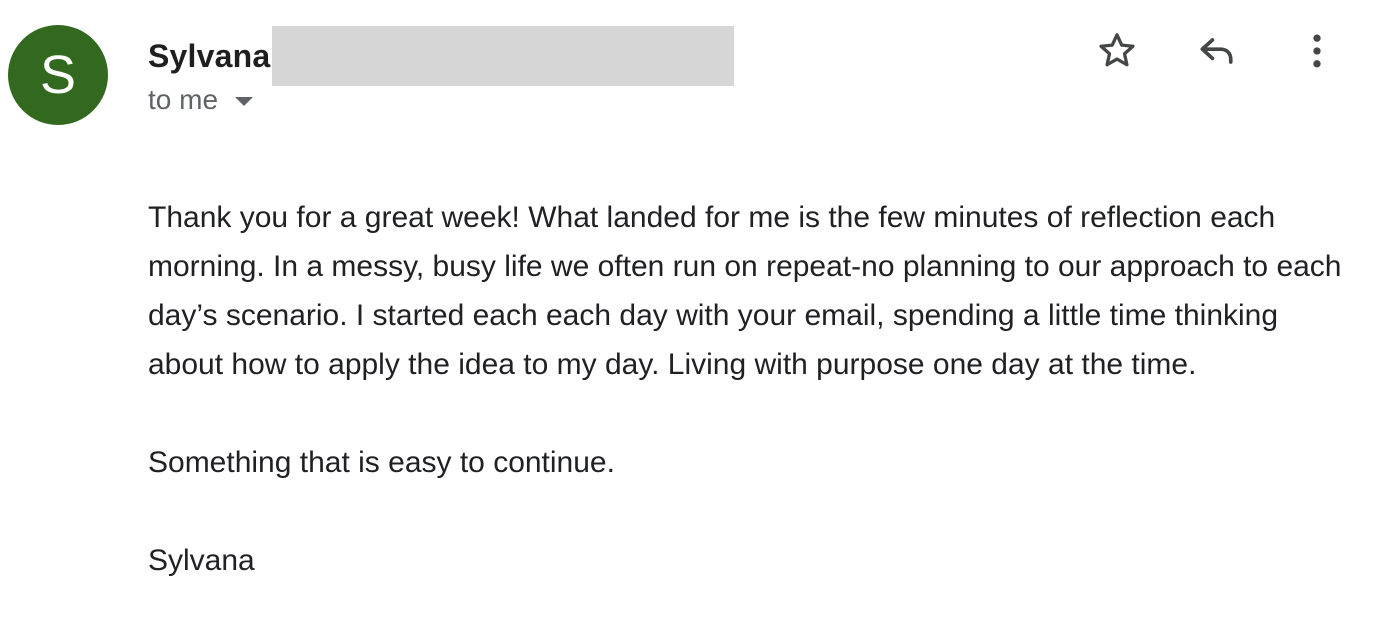  What do you see at coordinates (201, 560) in the screenshot?
I see `message-signature: Sylvana` at bounding box center [201, 560].